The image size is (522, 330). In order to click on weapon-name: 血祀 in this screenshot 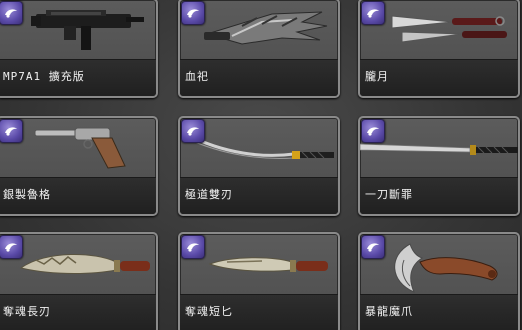, I will do `click(197, 76)`.